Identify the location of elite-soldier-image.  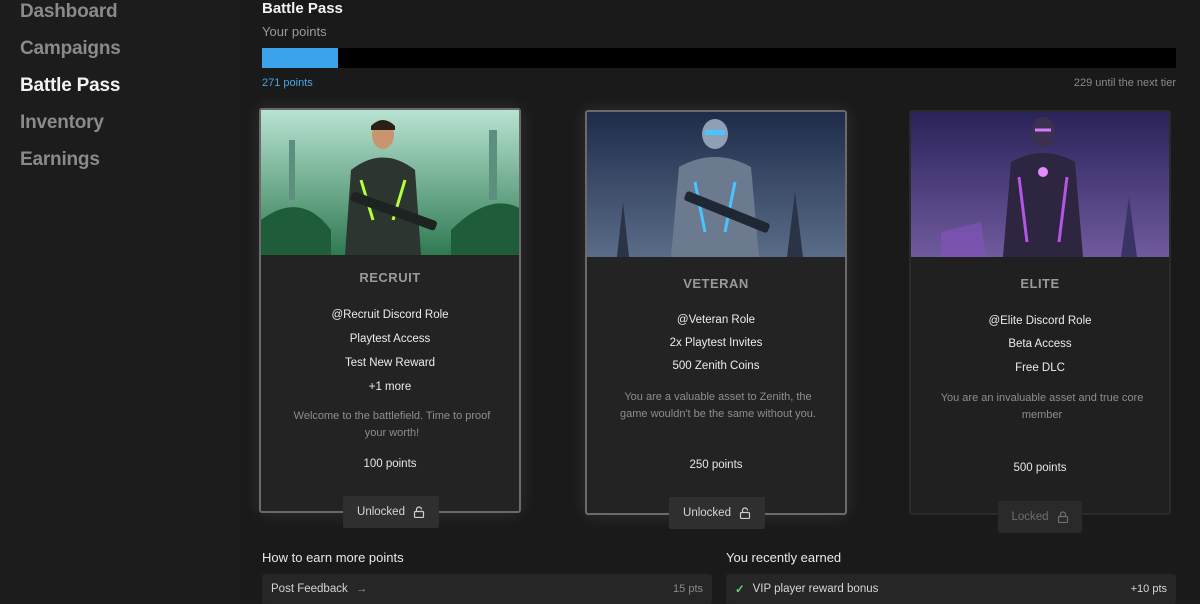
(1040, 184).